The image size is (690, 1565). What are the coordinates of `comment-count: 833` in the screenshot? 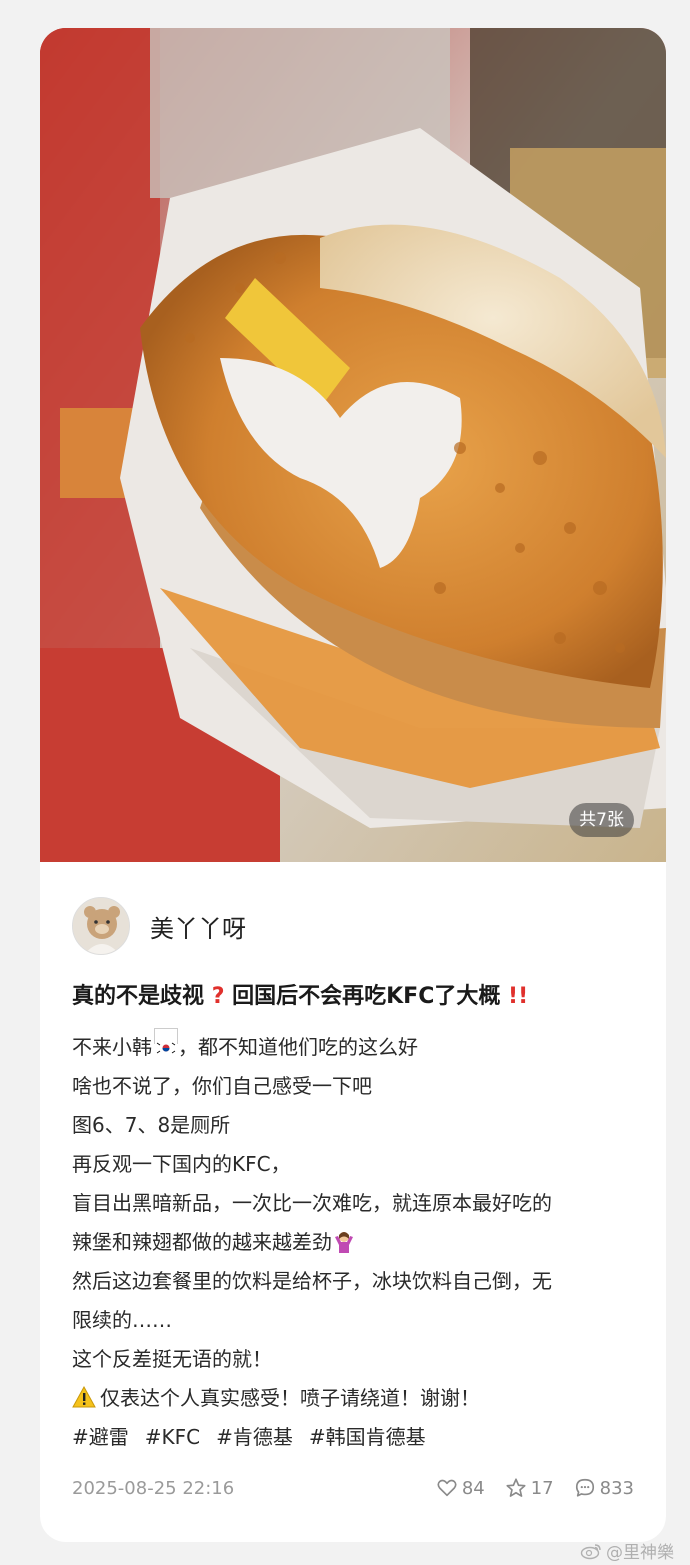 It's located at (616, 1488).